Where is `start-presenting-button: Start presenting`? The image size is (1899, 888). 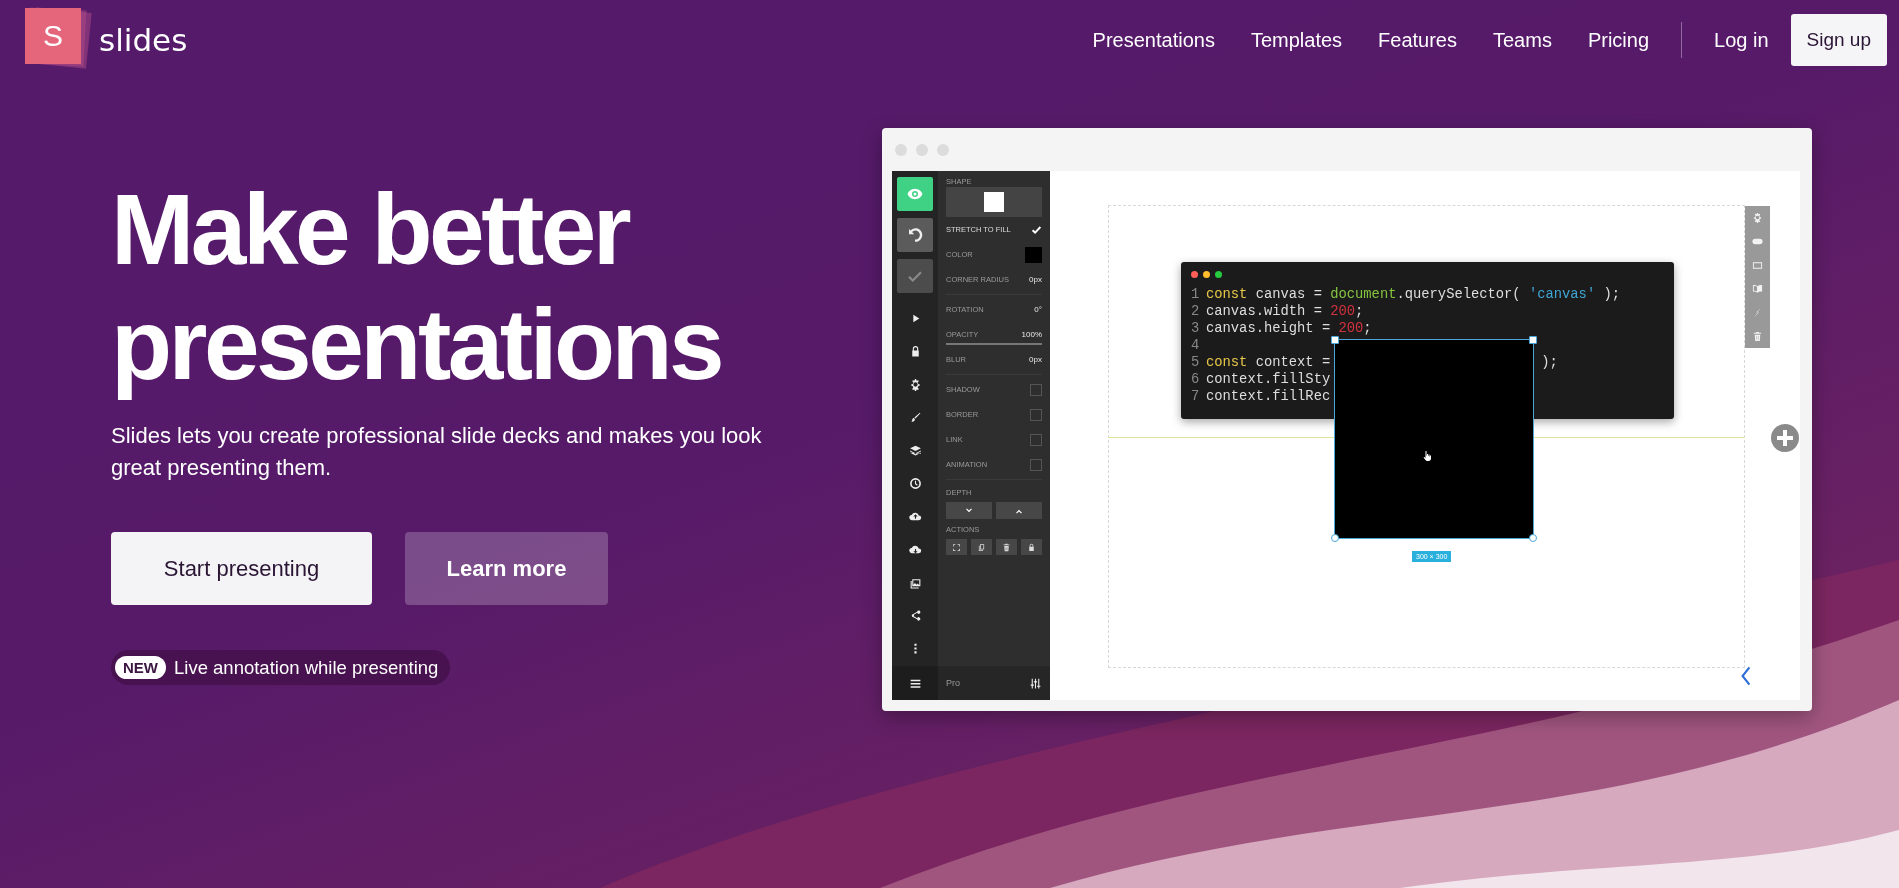 start-presenting-button: Start presenting is located at coordinates (241, 568).